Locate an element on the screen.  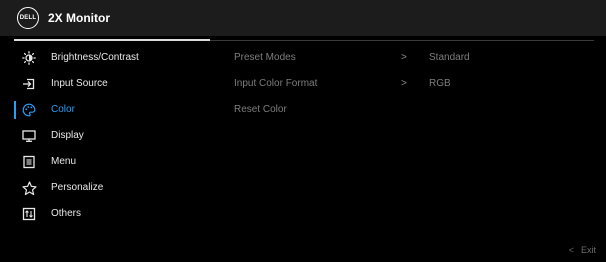
exit-label: Exit is located at coordinates (588, 250).